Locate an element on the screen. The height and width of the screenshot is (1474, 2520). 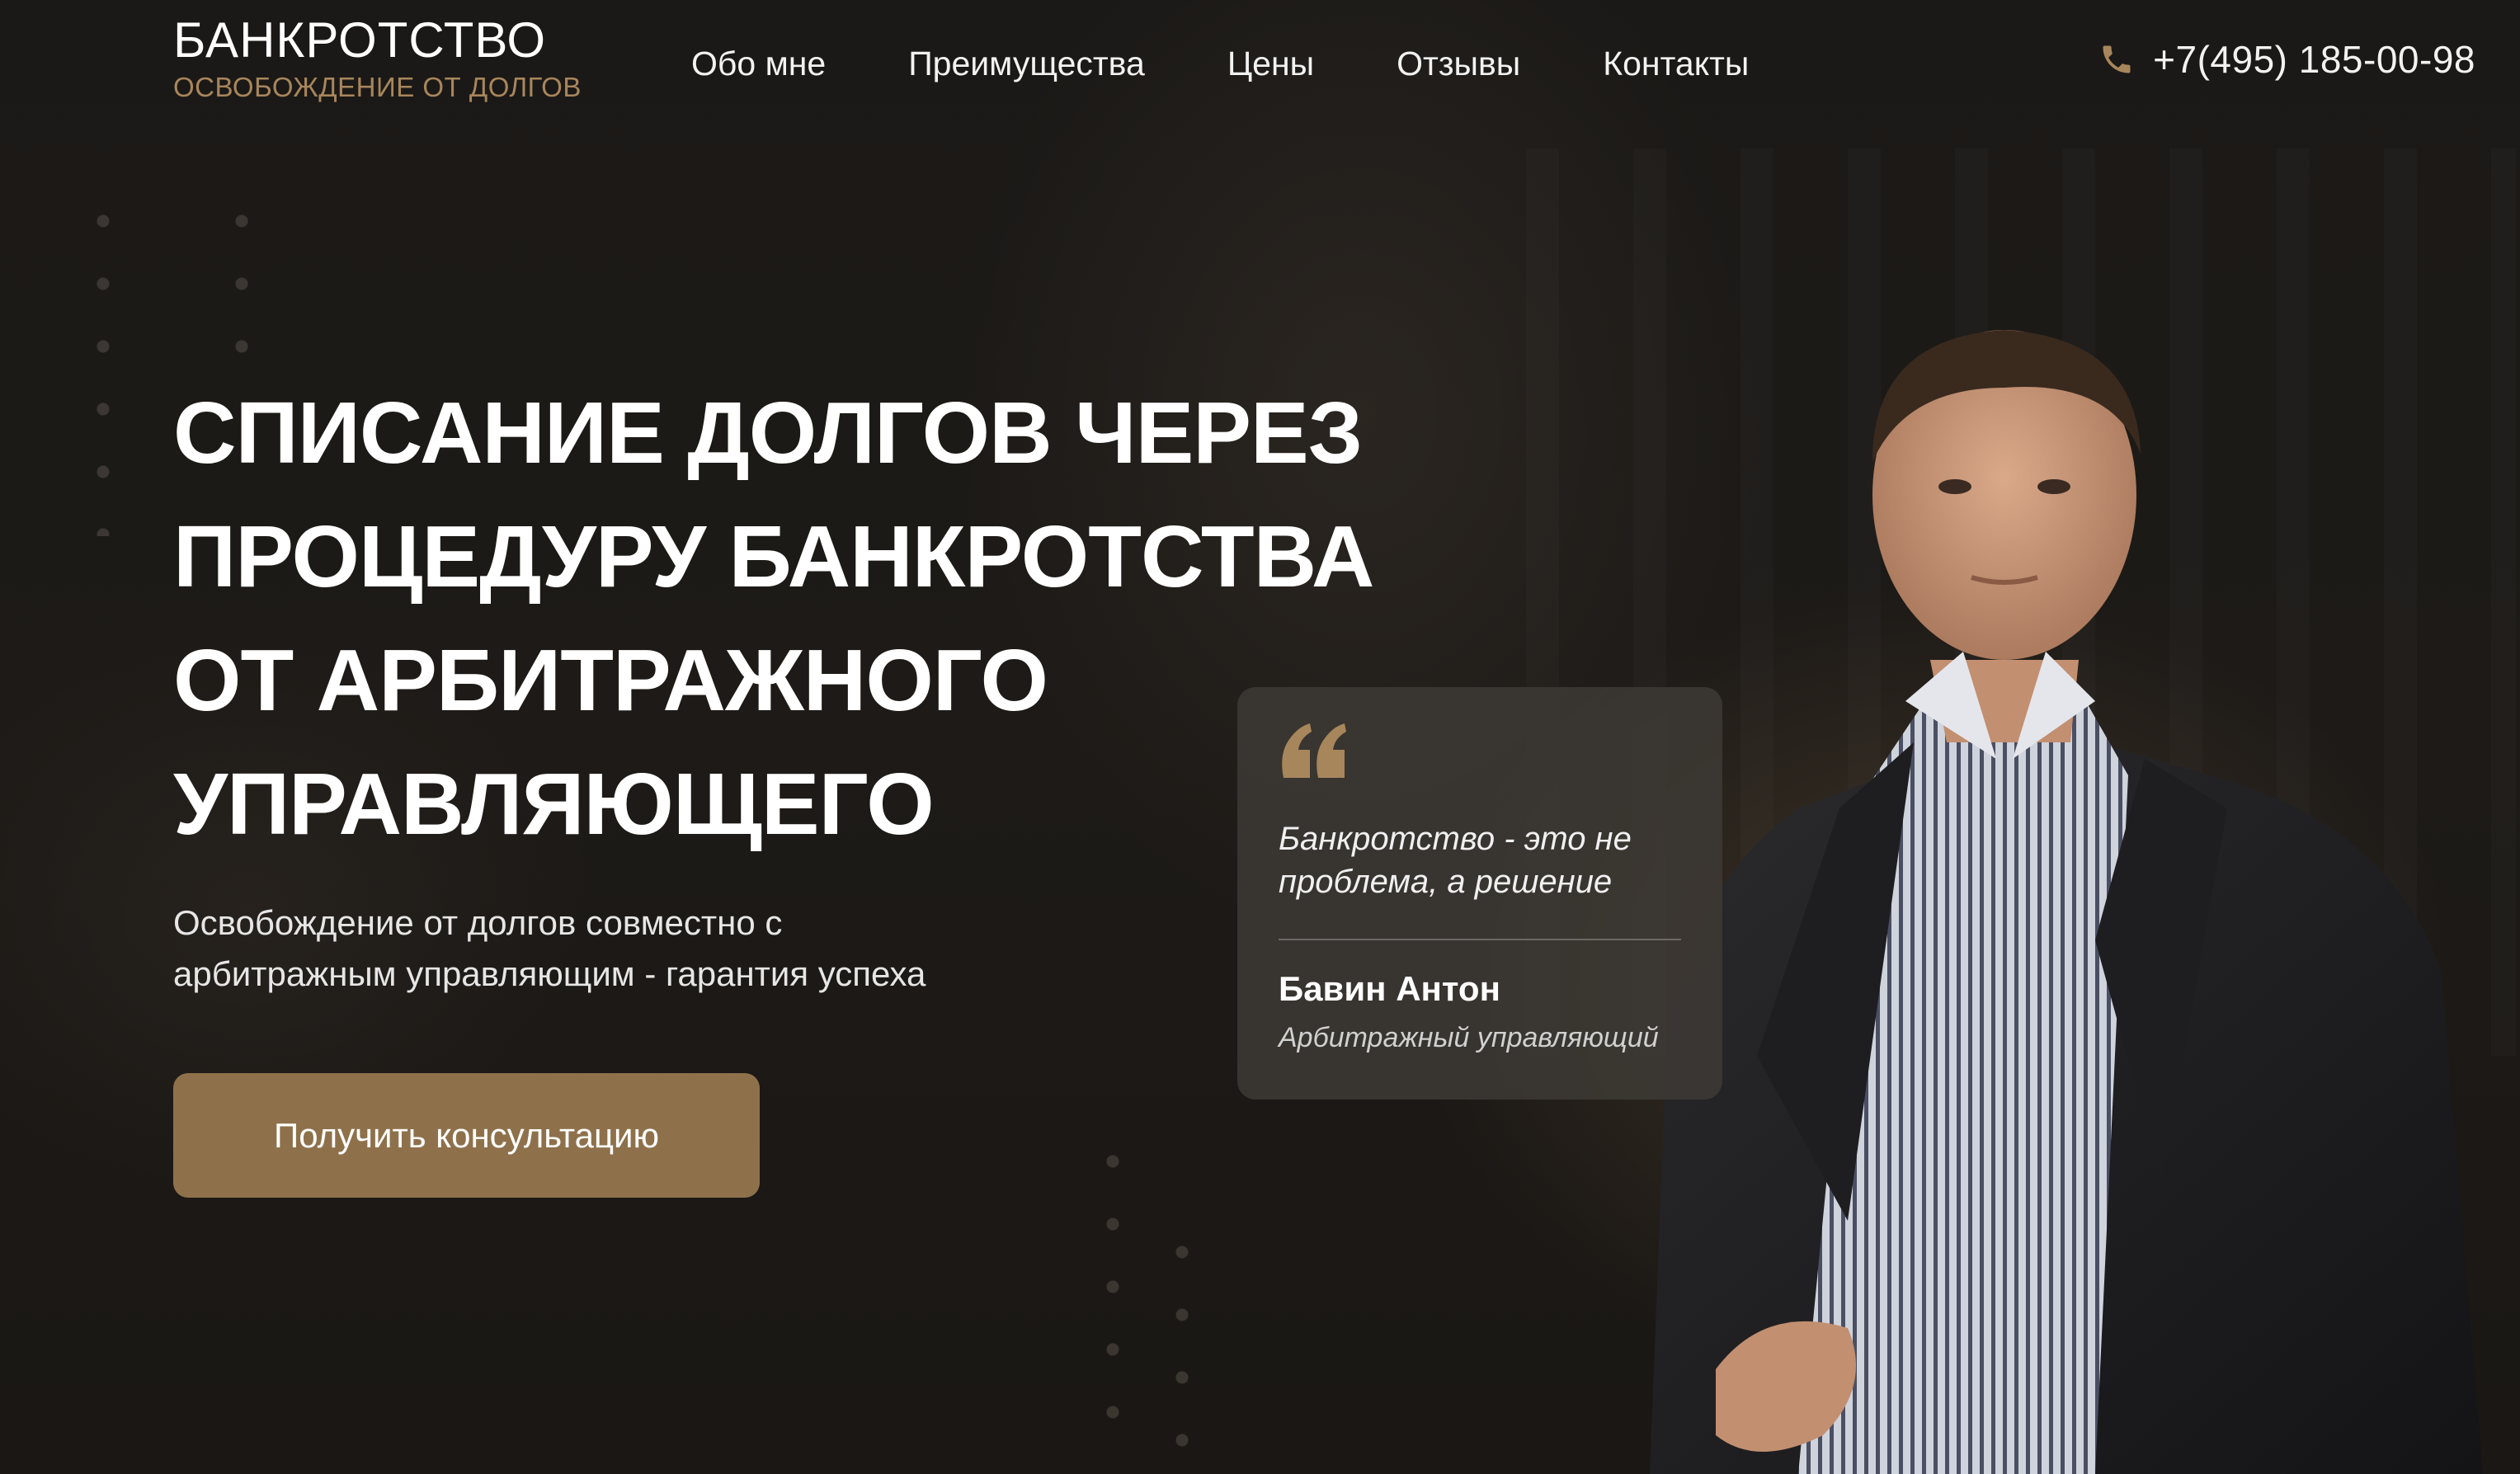
quote-author-role: Арбитражный управляющий is located at coordinates (1469, 1037).